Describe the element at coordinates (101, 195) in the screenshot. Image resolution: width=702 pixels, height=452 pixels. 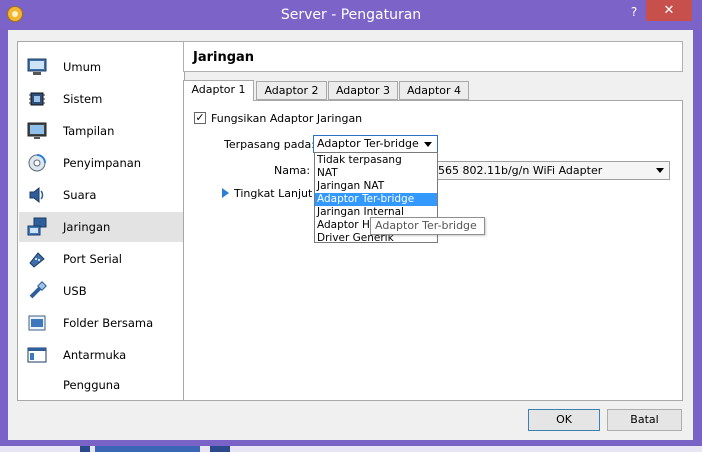
I see `sidebar-item-suara: Suara` at that location.